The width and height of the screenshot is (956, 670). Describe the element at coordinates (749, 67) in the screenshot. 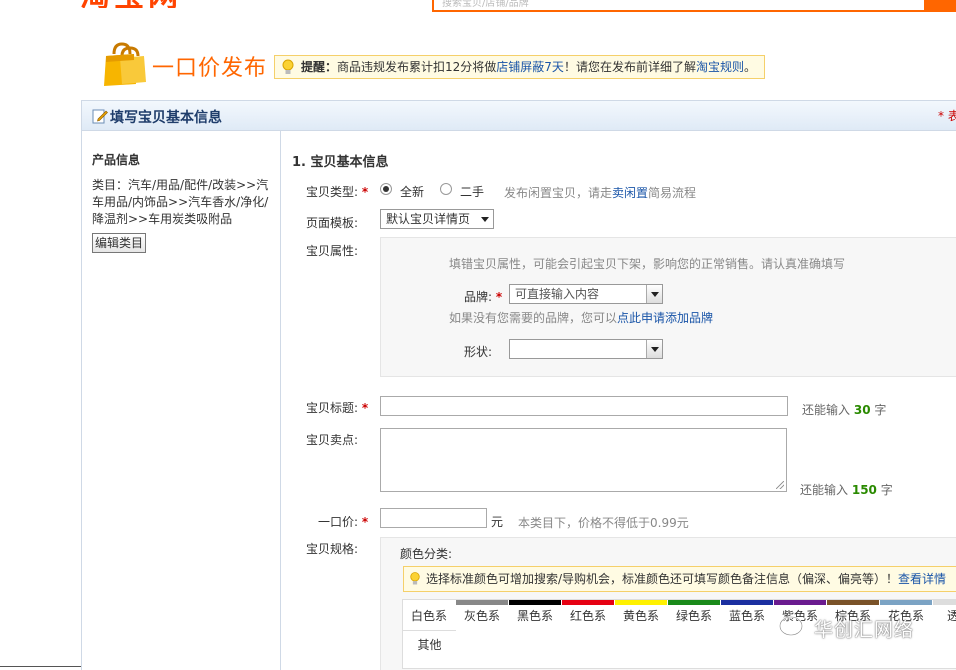

I see `notice-text: 。` at that location.